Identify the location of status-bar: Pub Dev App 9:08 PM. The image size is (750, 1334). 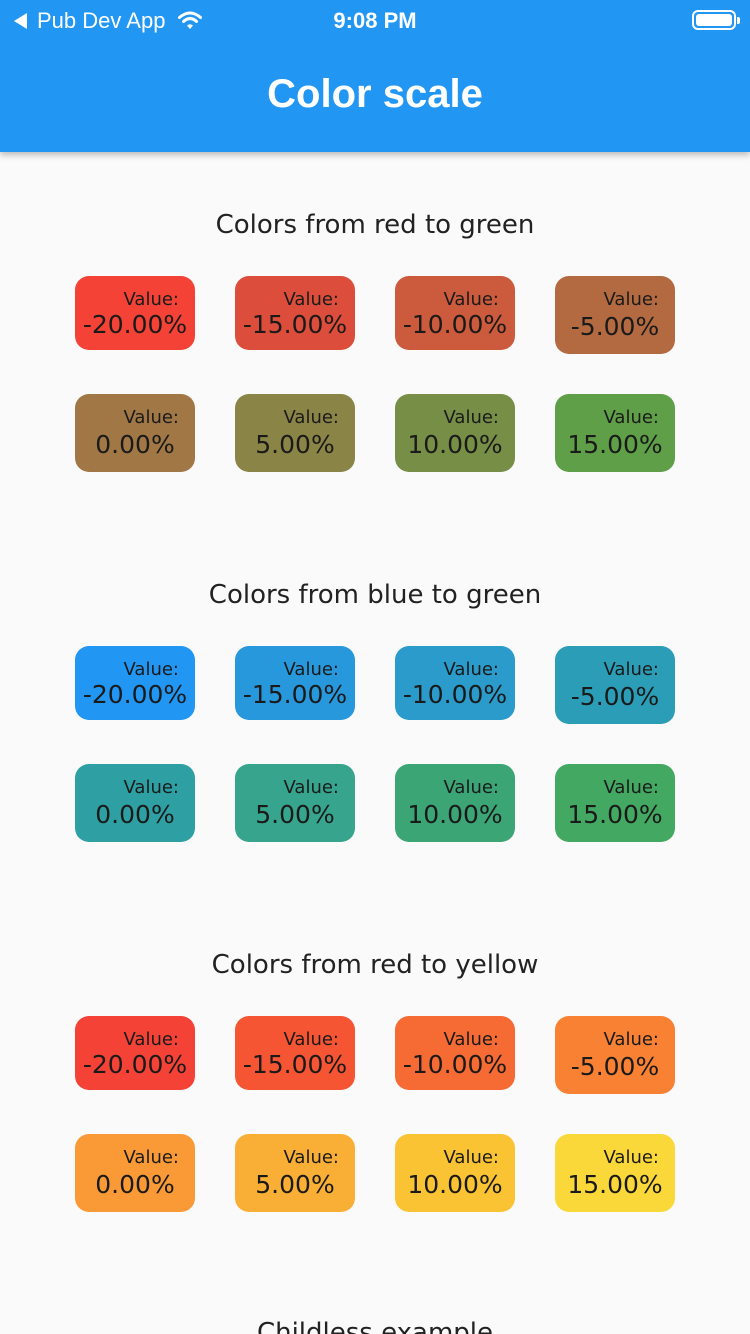
(375, 20).